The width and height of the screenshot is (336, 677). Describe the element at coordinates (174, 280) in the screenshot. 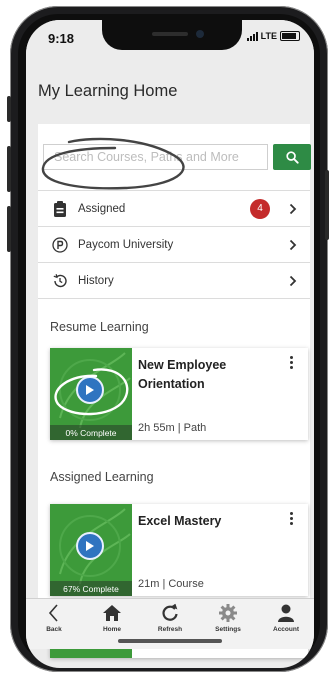

I see `menu-item-history: History` at that location.